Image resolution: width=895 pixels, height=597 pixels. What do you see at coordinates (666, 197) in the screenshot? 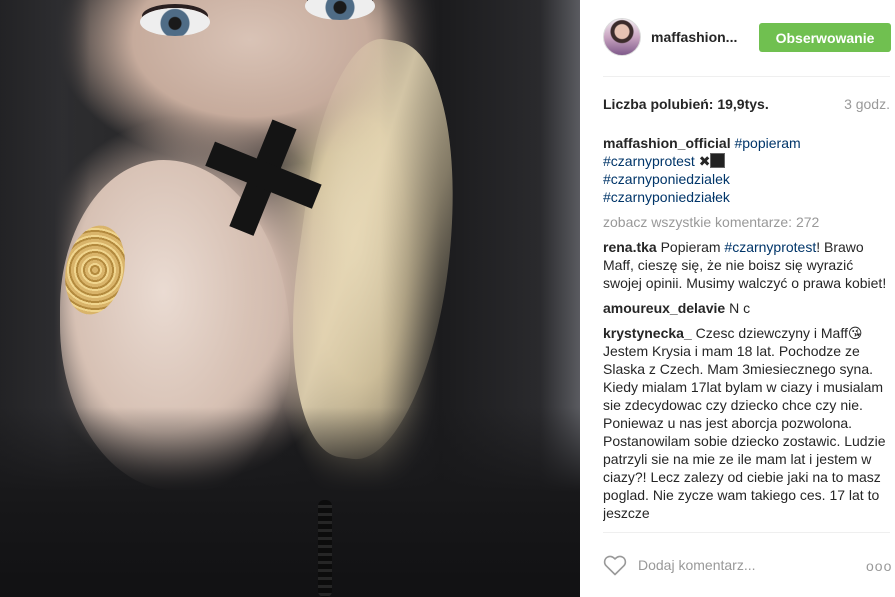
I see `hashtag-link: #czarnyponiedziałek` at bounding box center [666, 197].